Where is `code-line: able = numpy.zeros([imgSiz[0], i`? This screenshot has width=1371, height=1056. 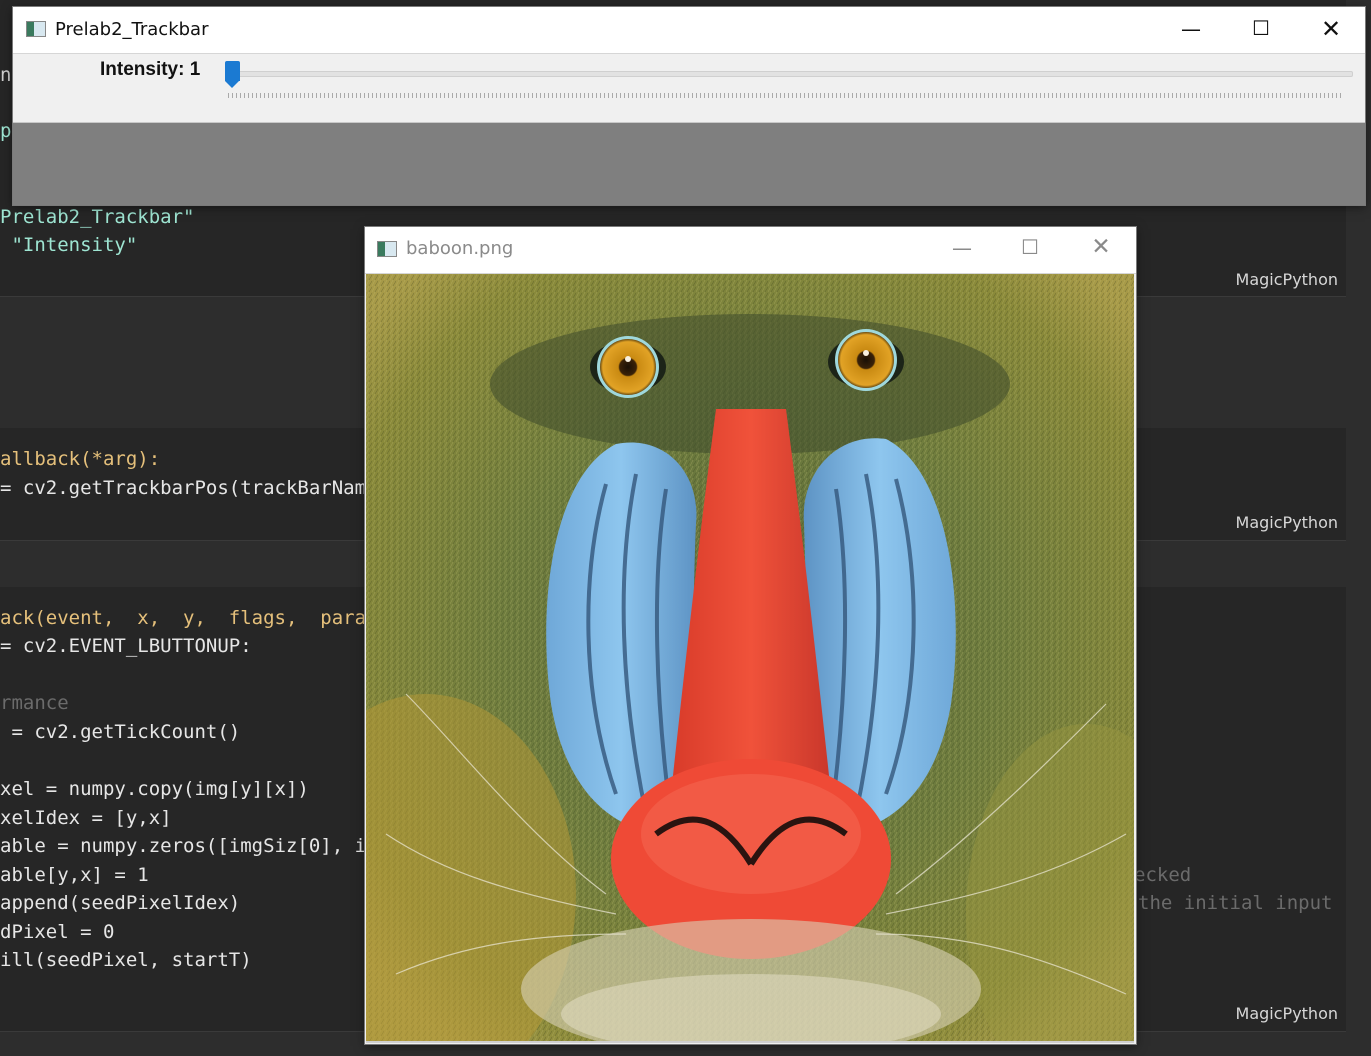
code-line: able = numpy.zeros([imgSiz[0], i is located at coordinates (183, 846).